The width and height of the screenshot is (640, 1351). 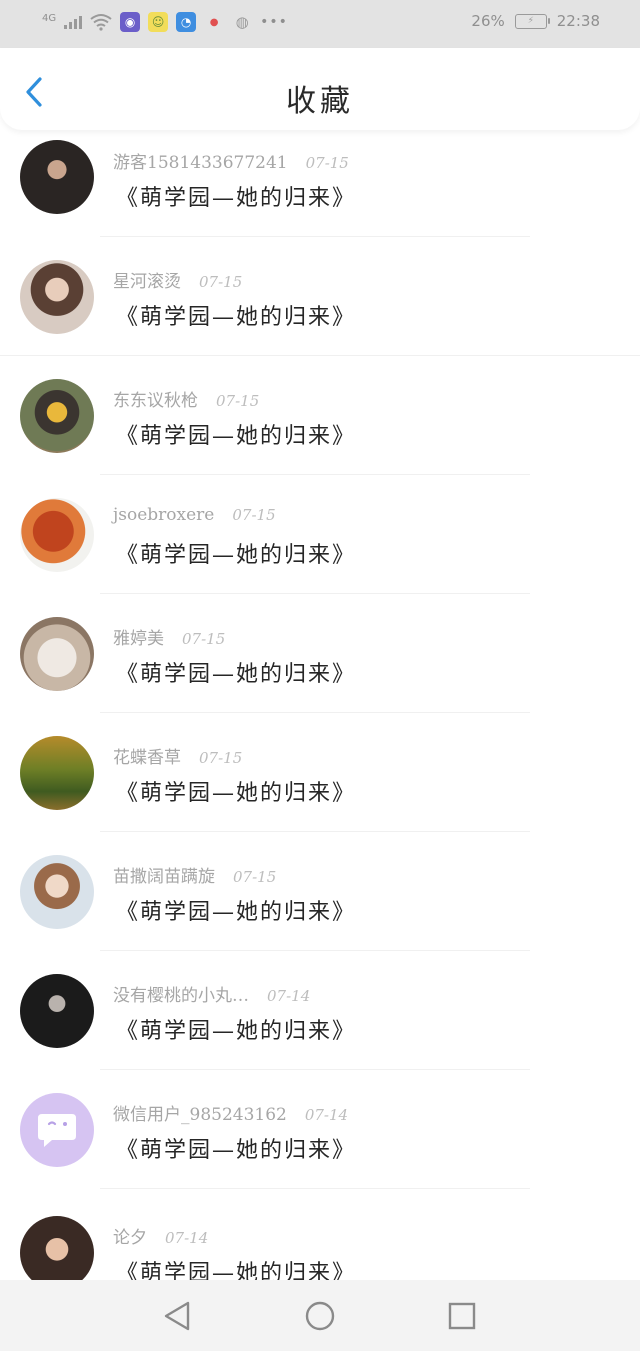 I want to click on list-item: 雅婷美 07-15 《萌学园—她的归来》, so click(x=320, y=654).